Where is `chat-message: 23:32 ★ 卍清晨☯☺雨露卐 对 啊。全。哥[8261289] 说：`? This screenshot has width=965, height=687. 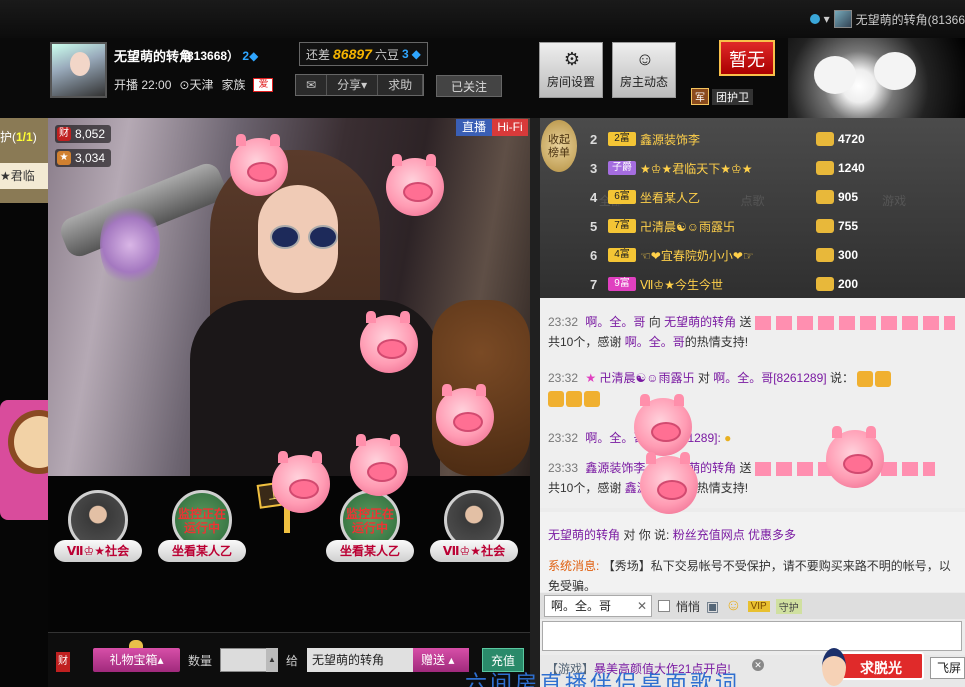 chat-message: 23:32 ★ 卍清晨☯☺雨露卐 对 啊。全。哥[8261289] 说： is located at coordinates (754, 388).